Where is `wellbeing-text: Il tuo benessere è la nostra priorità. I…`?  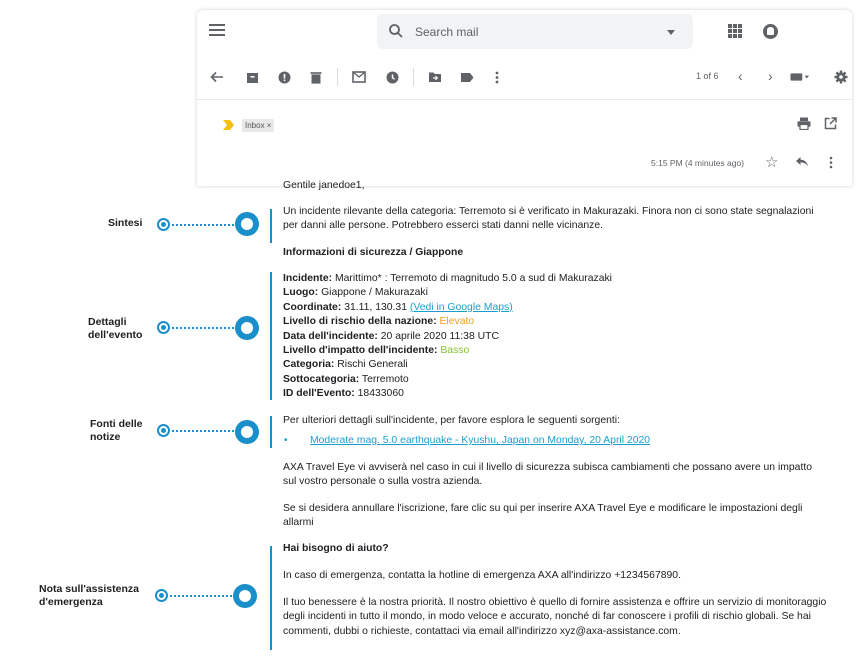
wellbeing-text: Il tuo benessere è la nostra priorità. I… is located at coordinates (555, 617).